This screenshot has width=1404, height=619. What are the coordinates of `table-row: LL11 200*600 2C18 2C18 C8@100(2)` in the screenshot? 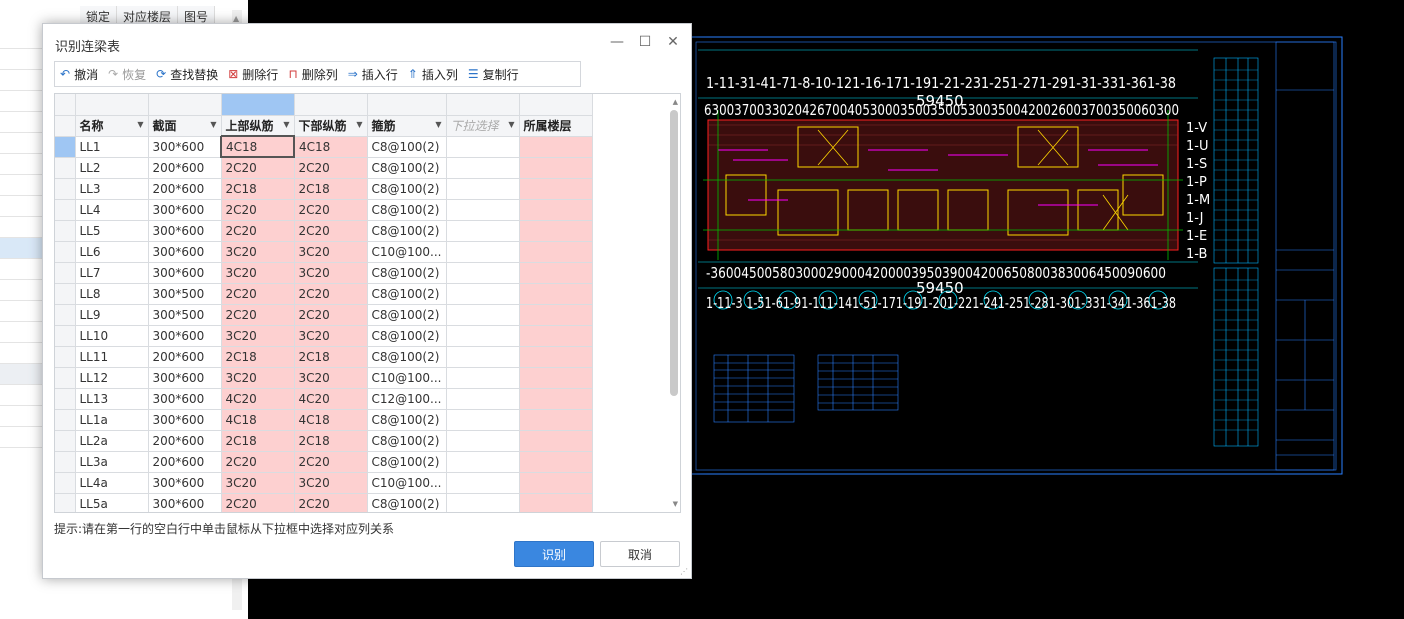 It's located at (324, 357).